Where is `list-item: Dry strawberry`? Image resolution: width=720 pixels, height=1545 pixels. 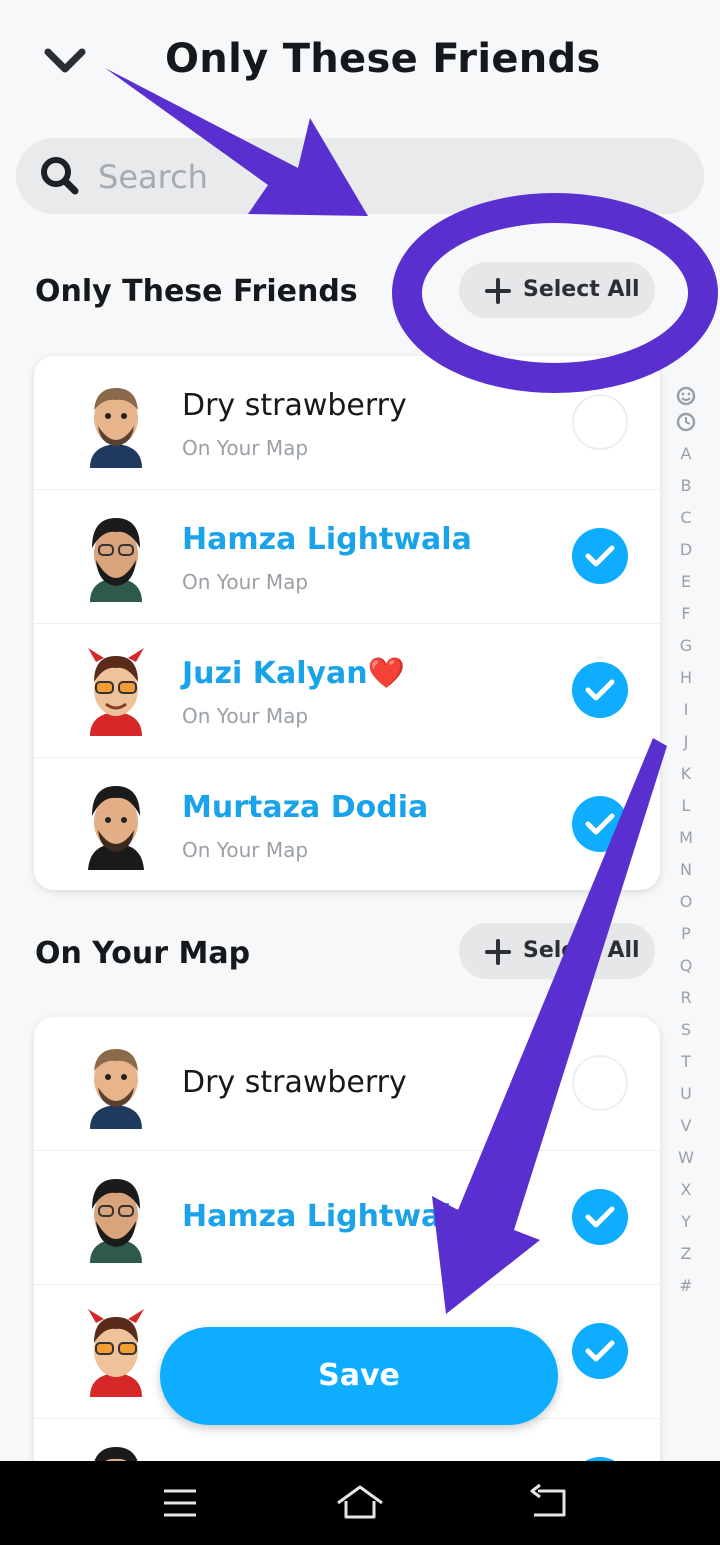
list-item: Dry strawberry is located at coordinates (347, 1084).